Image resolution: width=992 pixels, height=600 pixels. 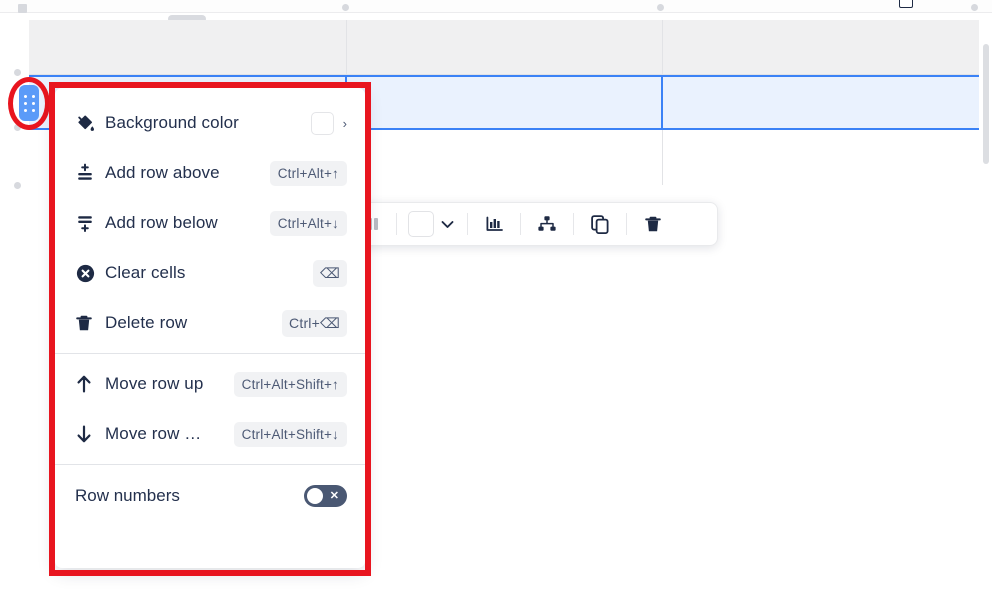 I want to click on vertical-scrollbar, so click(x=986, y=104).